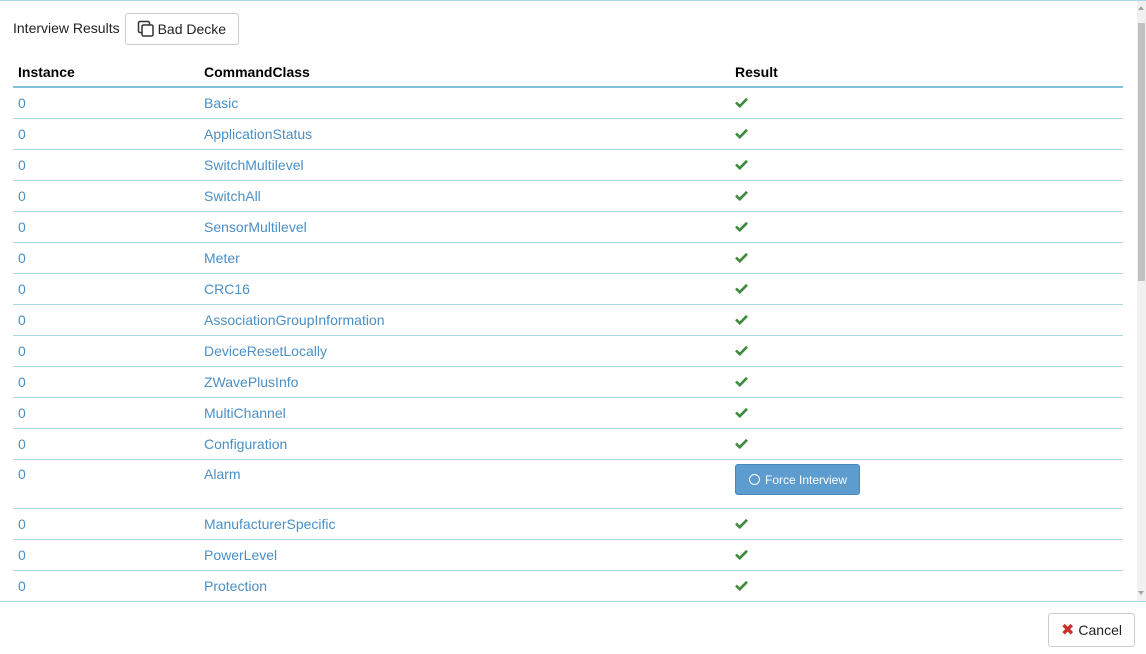  I want to click on table-row: 0 SensorMultilevel, so click(568, 227).